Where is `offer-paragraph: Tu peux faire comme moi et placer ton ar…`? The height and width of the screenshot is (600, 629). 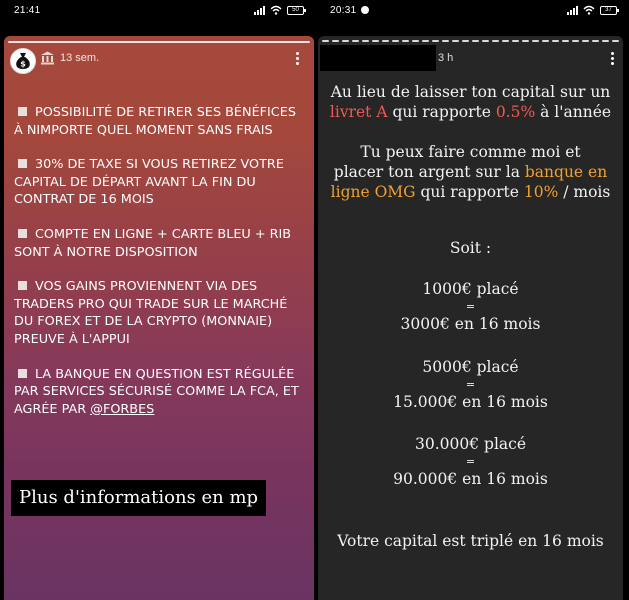 offer-paragraph: Tu peux faire comme moi et placer ton ar… is located at coordinates (470, 172).